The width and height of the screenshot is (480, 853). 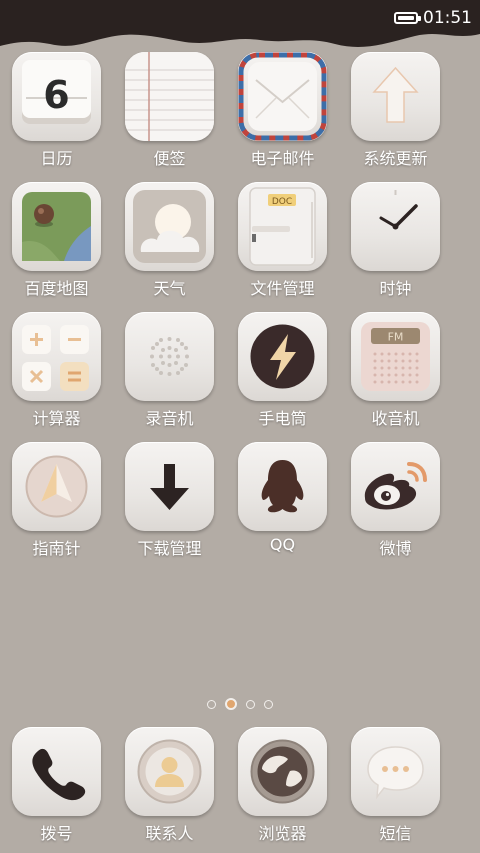 What do you see at coordinates (282, 418) in the screenshot?
I see `app-label: 手电筒` at bounding box center [282, 418].